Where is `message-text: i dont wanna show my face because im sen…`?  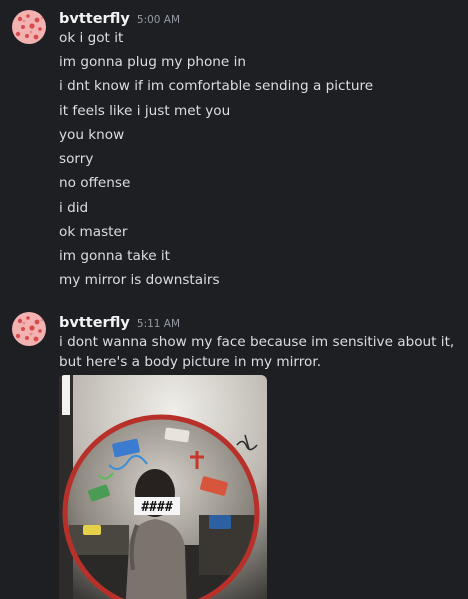
message-text: i dont wanna show my face because im sen… is located at coordinates (257, 352).